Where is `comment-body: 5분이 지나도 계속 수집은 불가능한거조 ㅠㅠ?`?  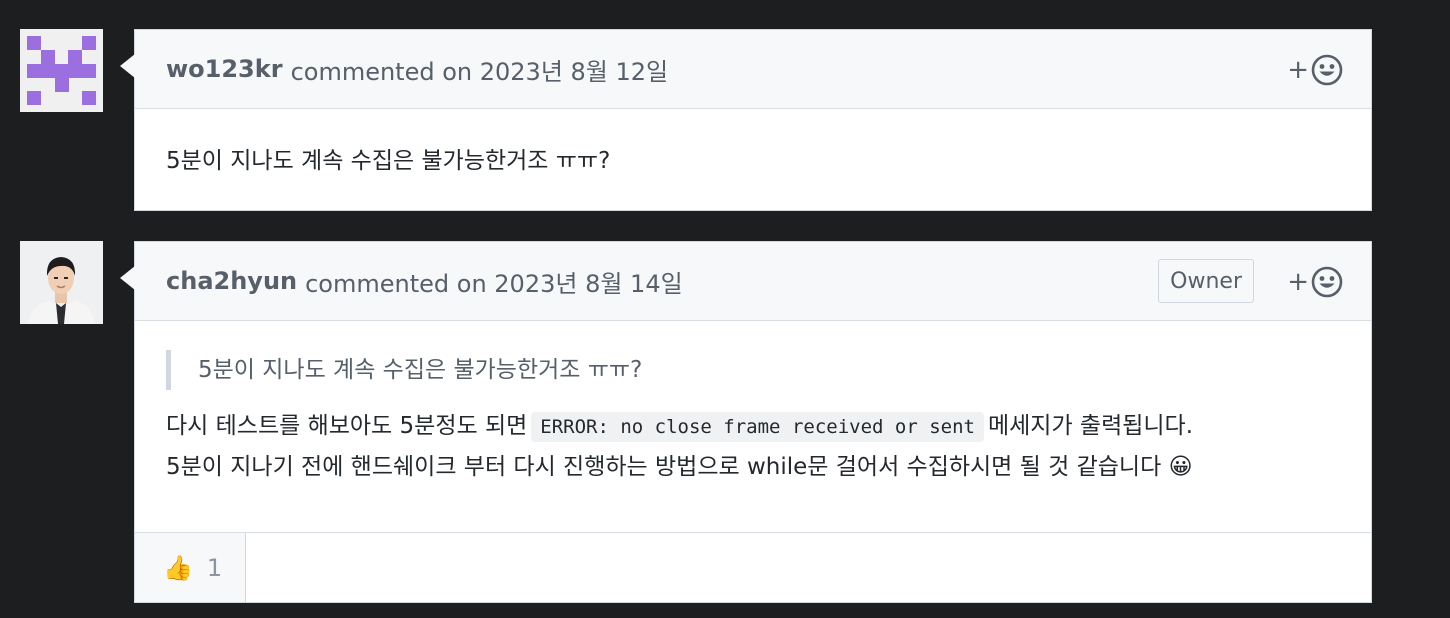
comment-body: 5분이 지나도 계속 수집은 불가능한거조 ㅠㅠ? is located at coordinates (753, 145).